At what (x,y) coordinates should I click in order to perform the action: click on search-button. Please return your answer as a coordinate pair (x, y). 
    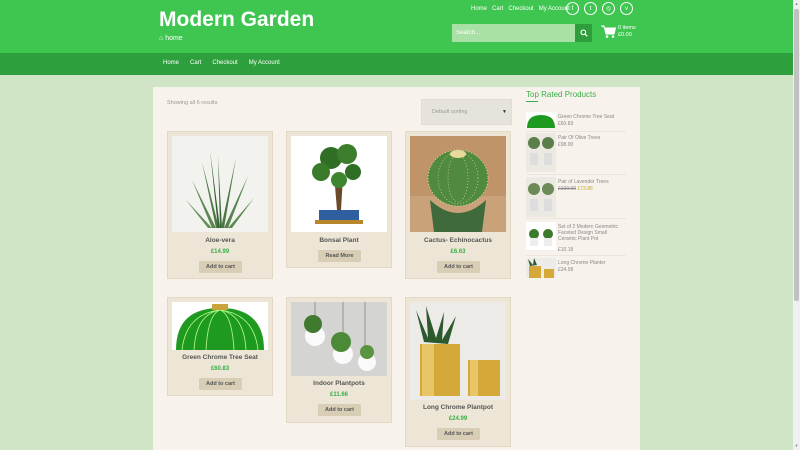
    Looking at the image, I should click on (583, 33).